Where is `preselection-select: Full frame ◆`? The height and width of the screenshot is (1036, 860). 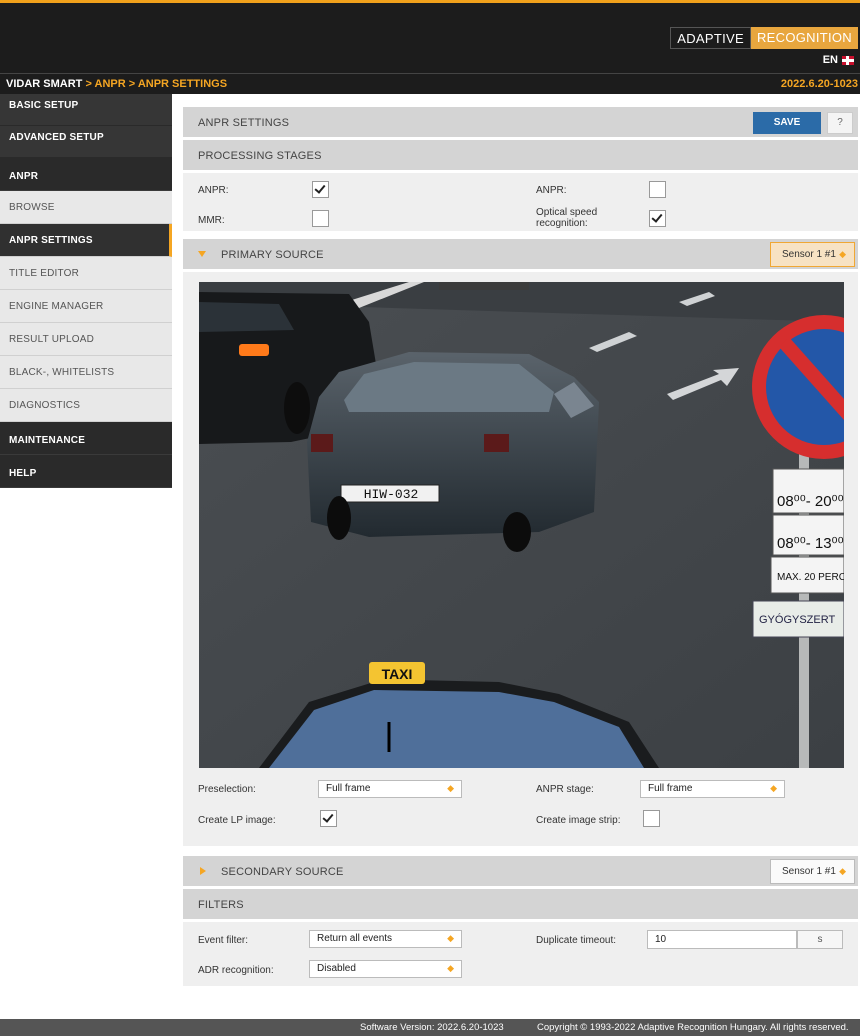 preselection-select: Full frame ◆ is located at coordinates (390, 789).